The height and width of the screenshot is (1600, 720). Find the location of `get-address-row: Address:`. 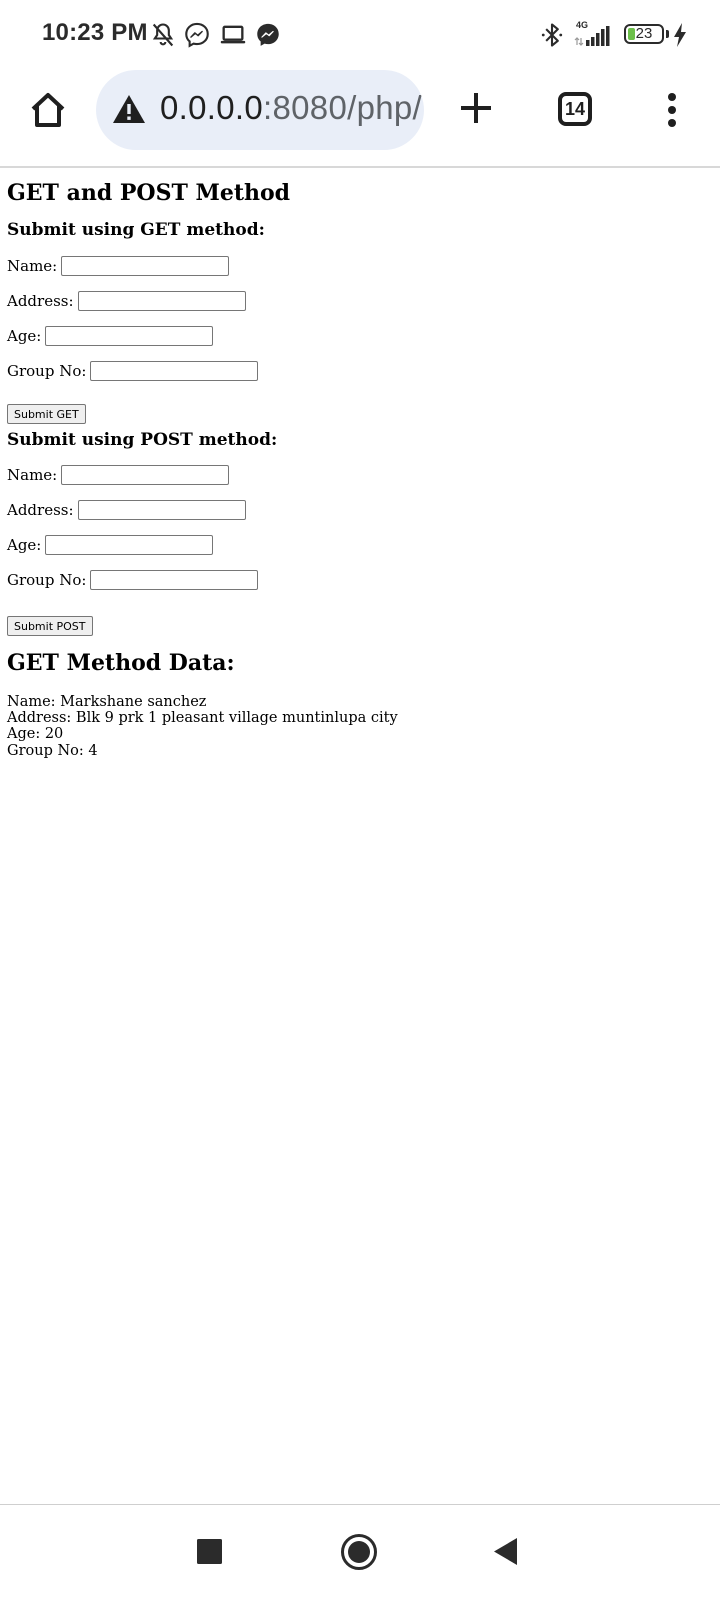

get-address-row: Address: is located at coordinates (126, 301).